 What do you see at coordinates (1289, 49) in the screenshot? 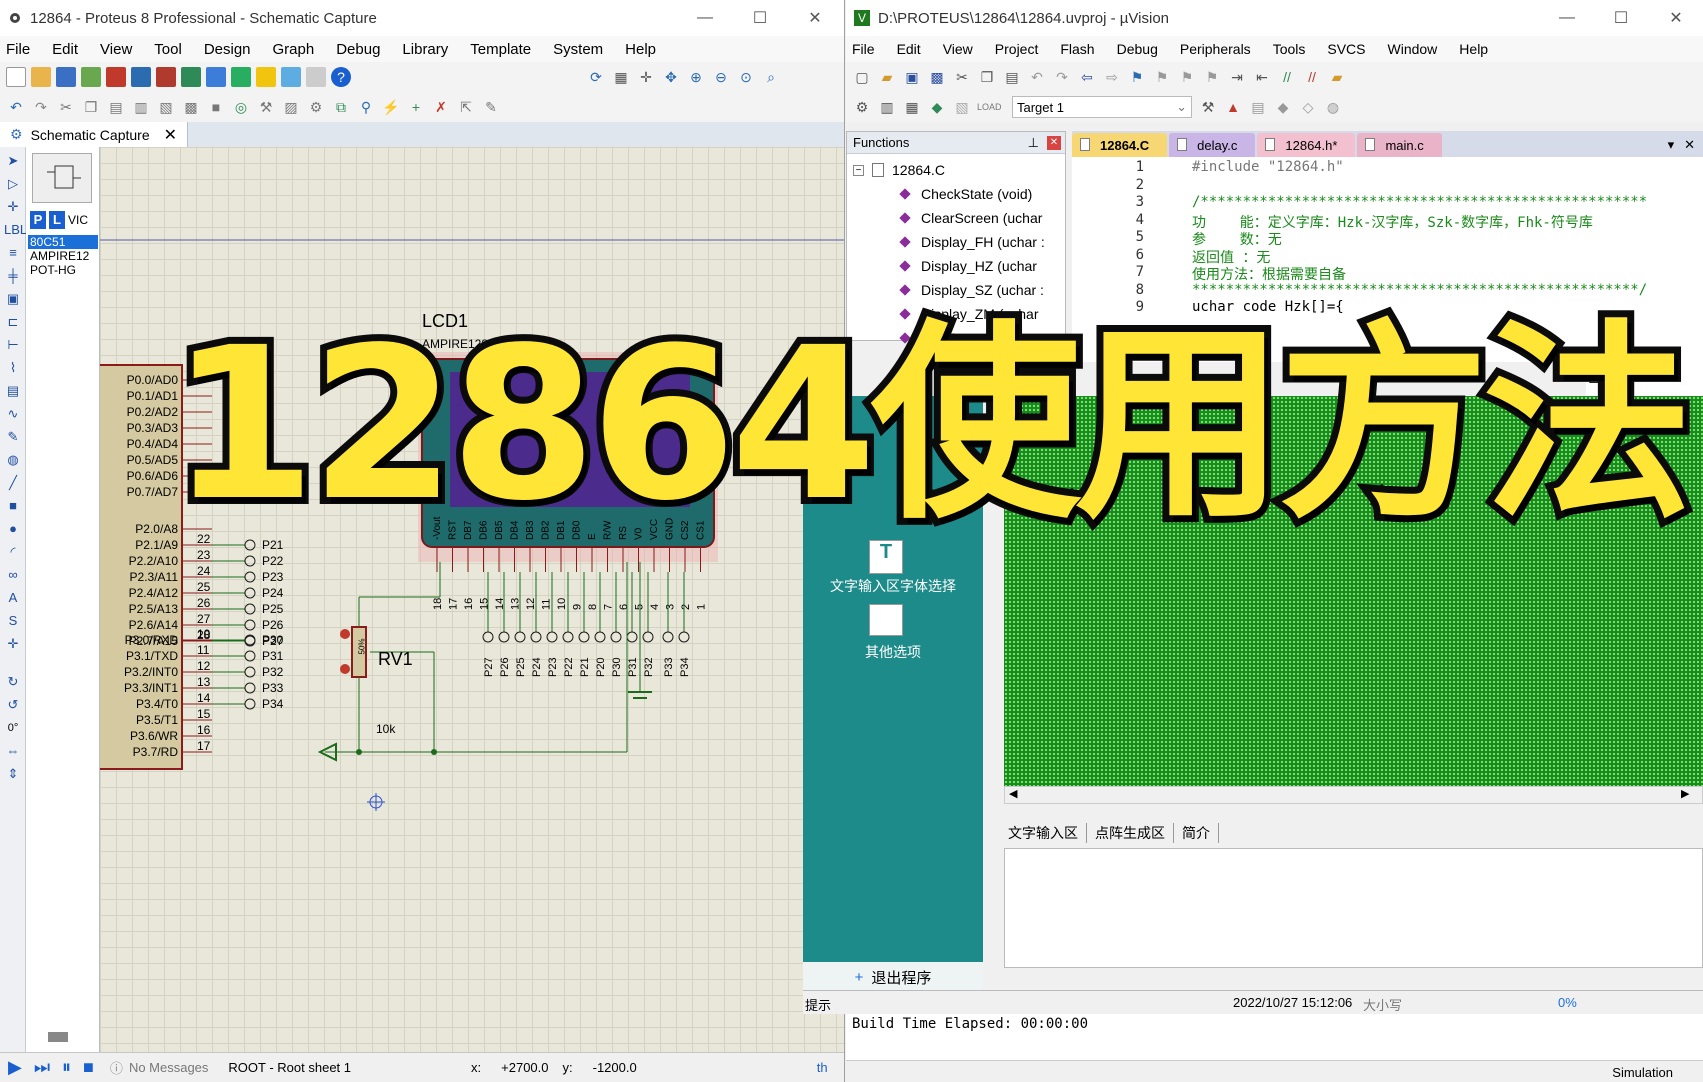
I see `uv-menu-tools: Tools` at bounding box center [1289, 49].